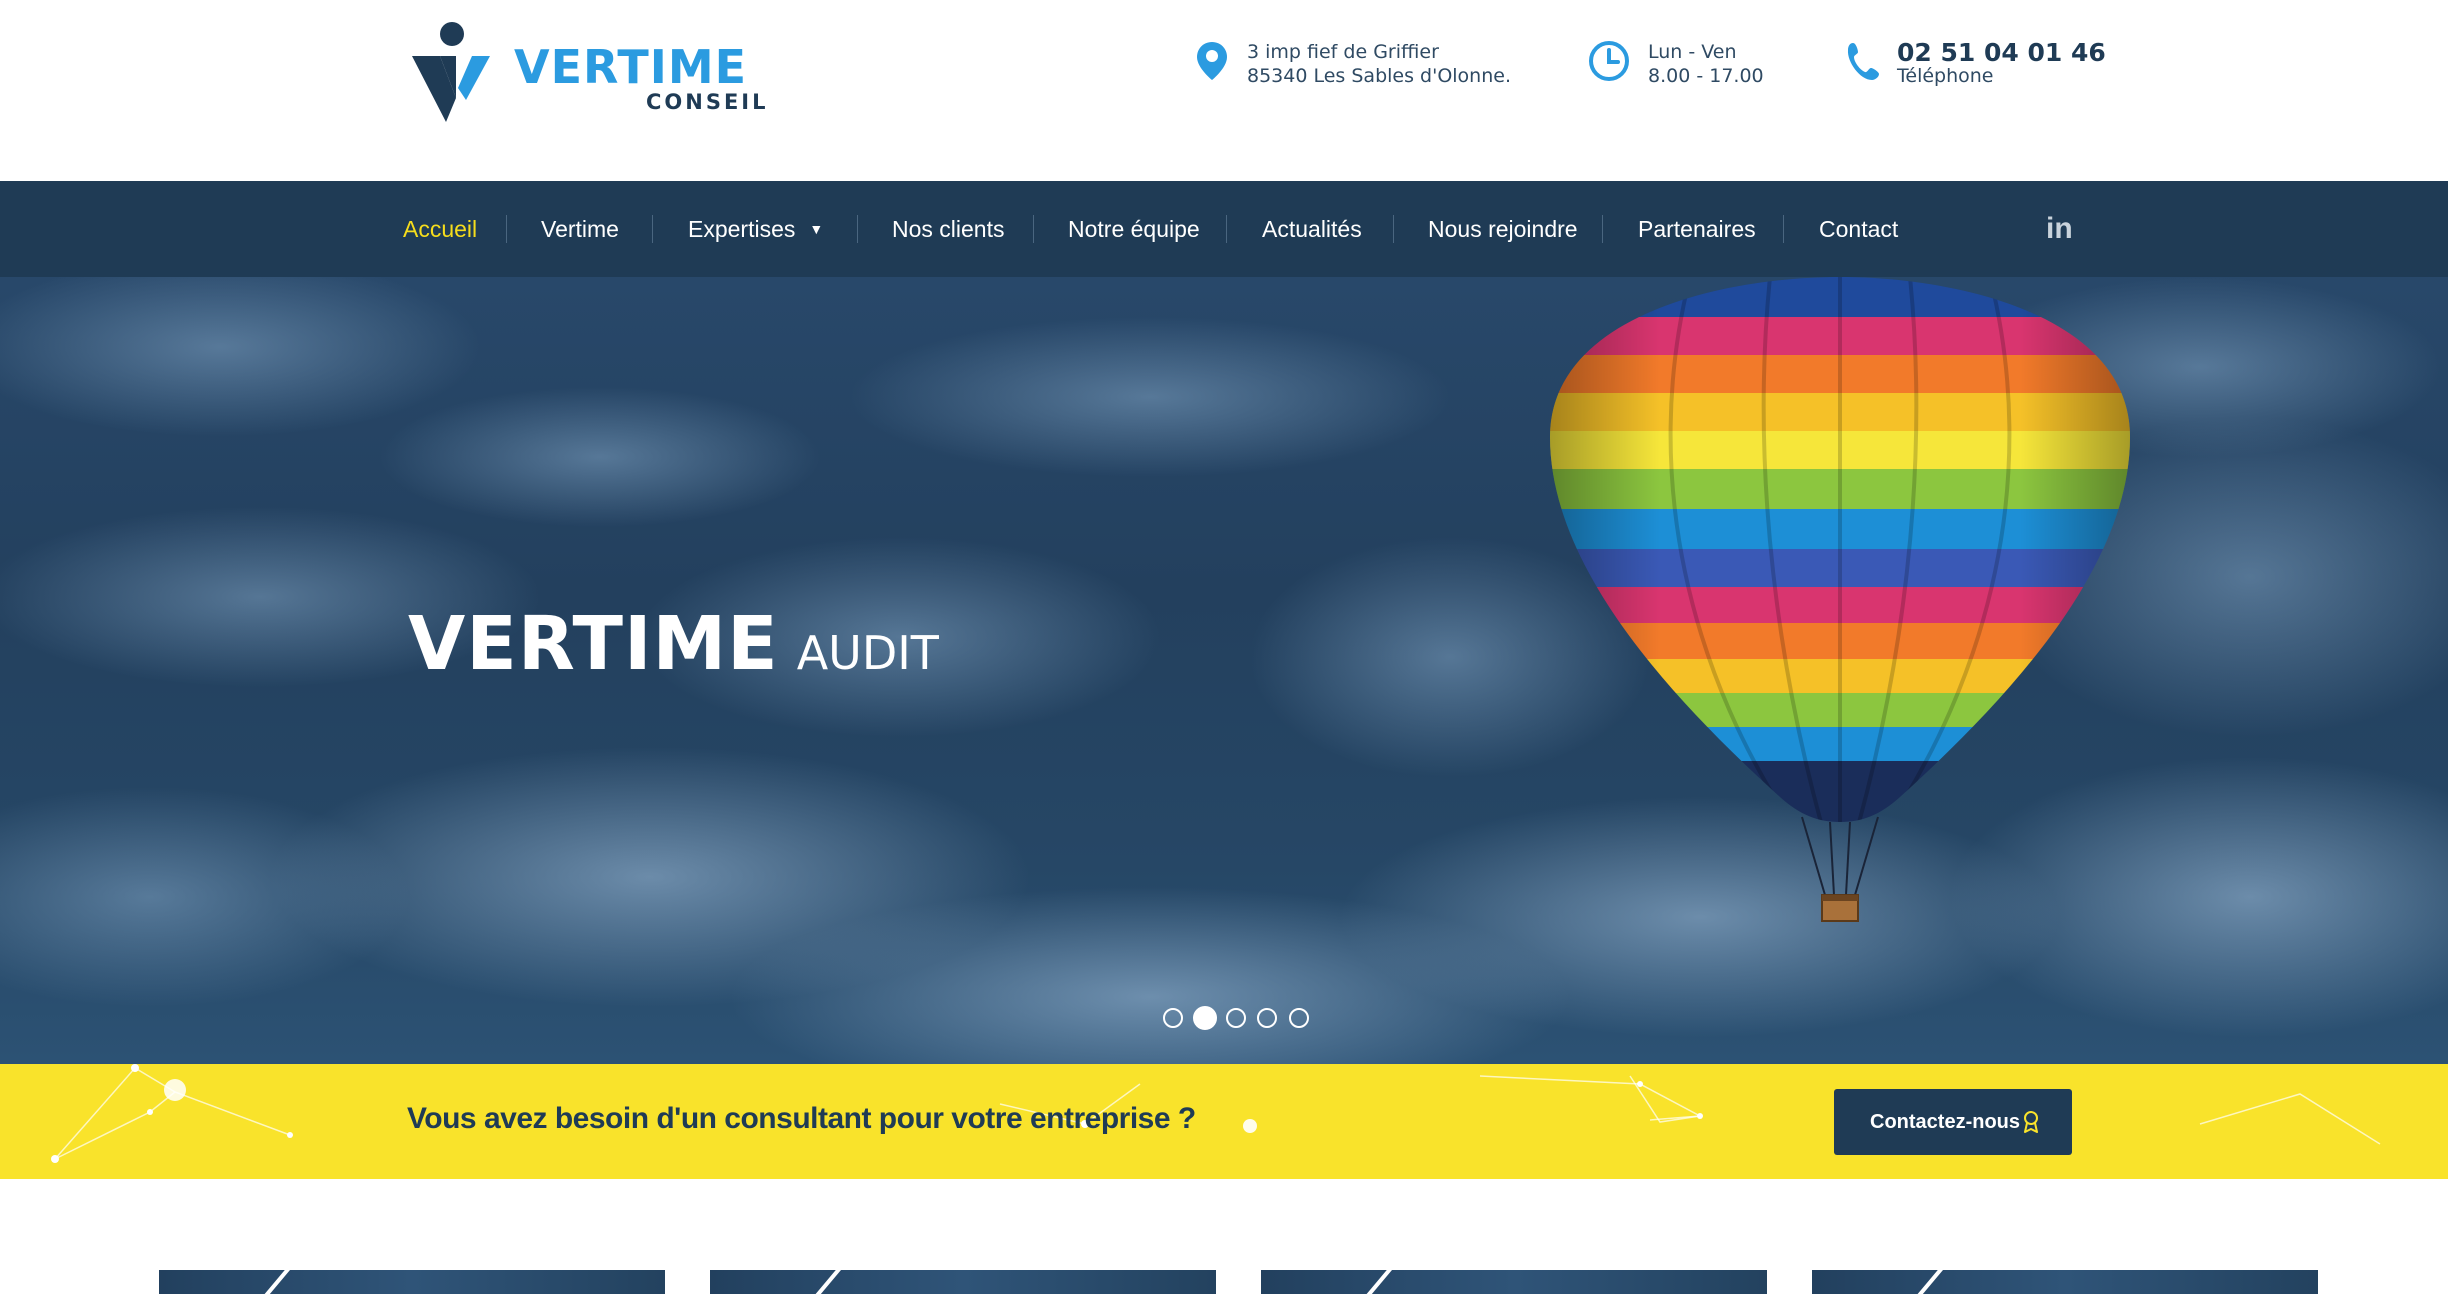 The height and width of the screenshot is (1294, 2448). I want to click on phone-label: Téléphone, so click(1945, 76).